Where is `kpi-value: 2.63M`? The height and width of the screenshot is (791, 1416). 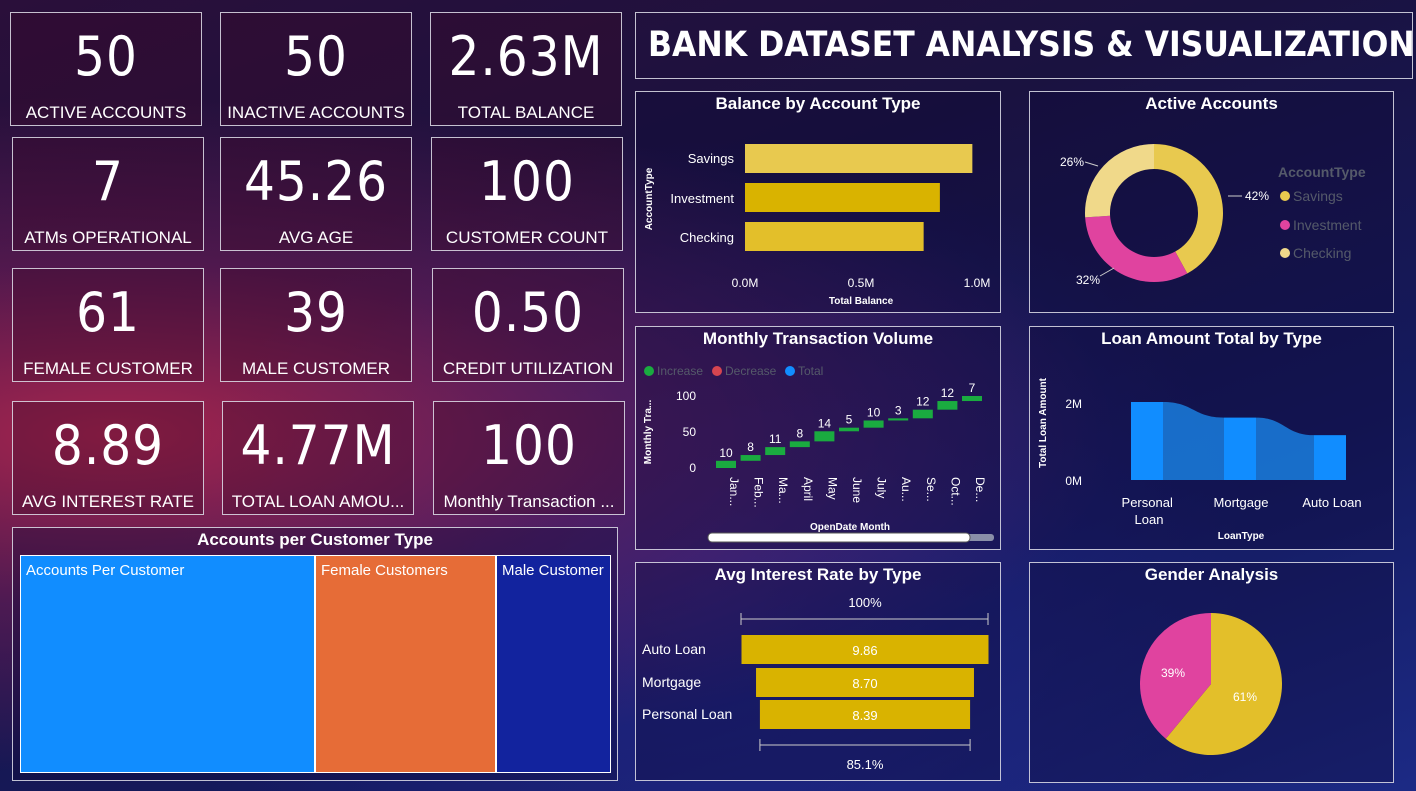 kpi-value: 2.63M is located at coordinates (526, 56).